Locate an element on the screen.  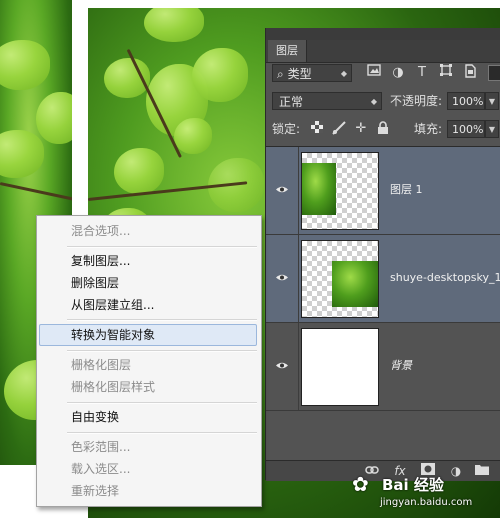
blend-mode-value: 正常 is located at coordinates (291, 102).